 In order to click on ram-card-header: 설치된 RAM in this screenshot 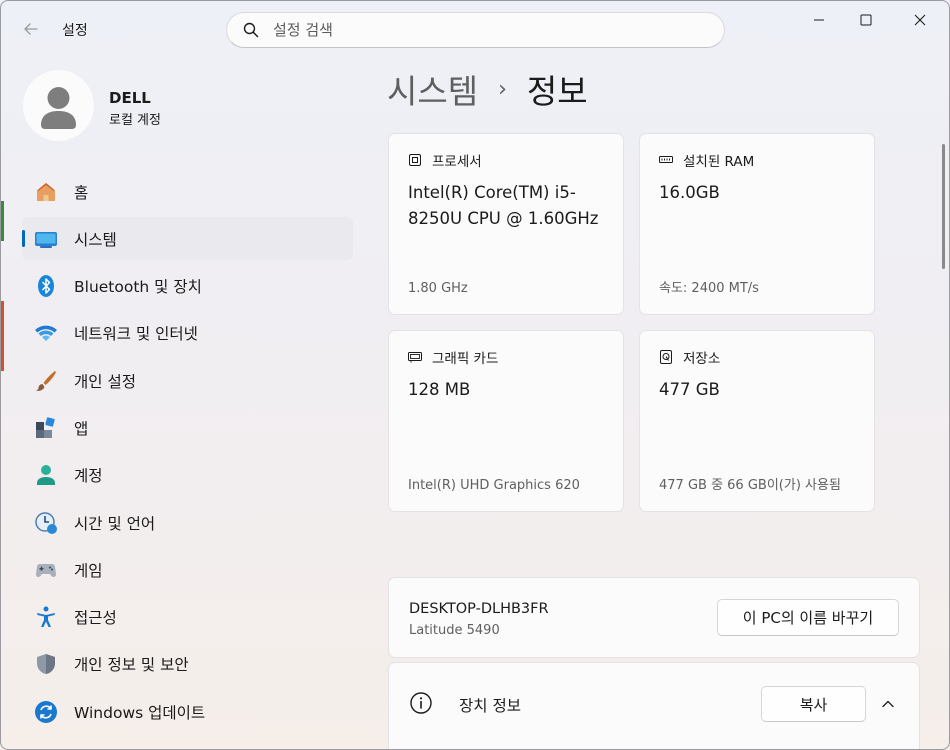, I will do `click(706, 160)`.